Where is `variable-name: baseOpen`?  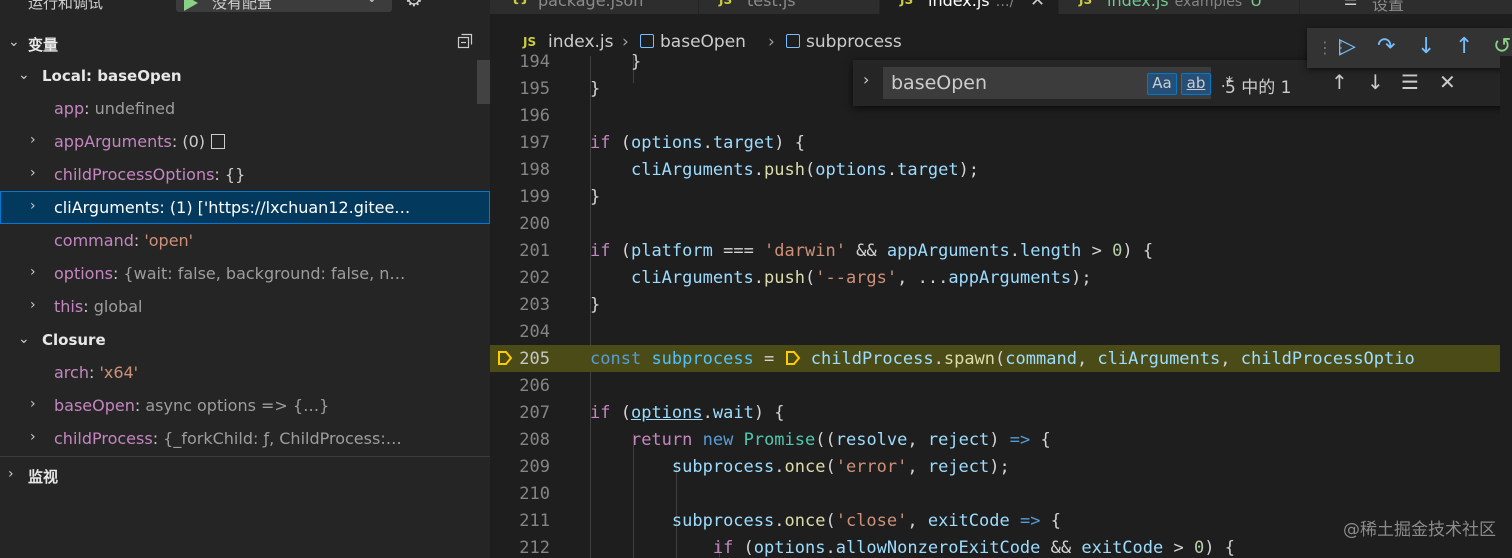 variable-name: baseOpen is located at coordinates (94, 405).